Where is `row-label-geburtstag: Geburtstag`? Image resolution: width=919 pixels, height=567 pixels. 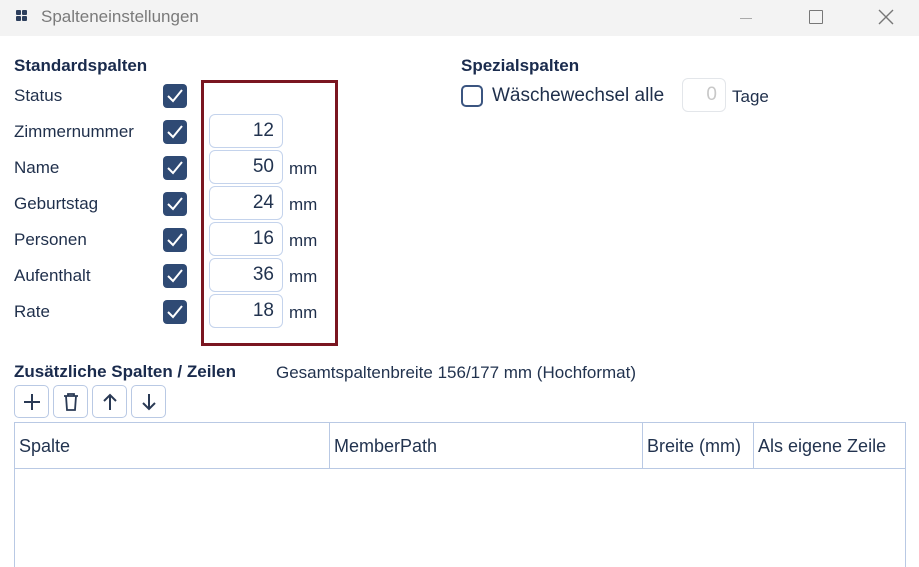
row-label-geburtstag: Geburtstag is located at coordinates (56, 203).